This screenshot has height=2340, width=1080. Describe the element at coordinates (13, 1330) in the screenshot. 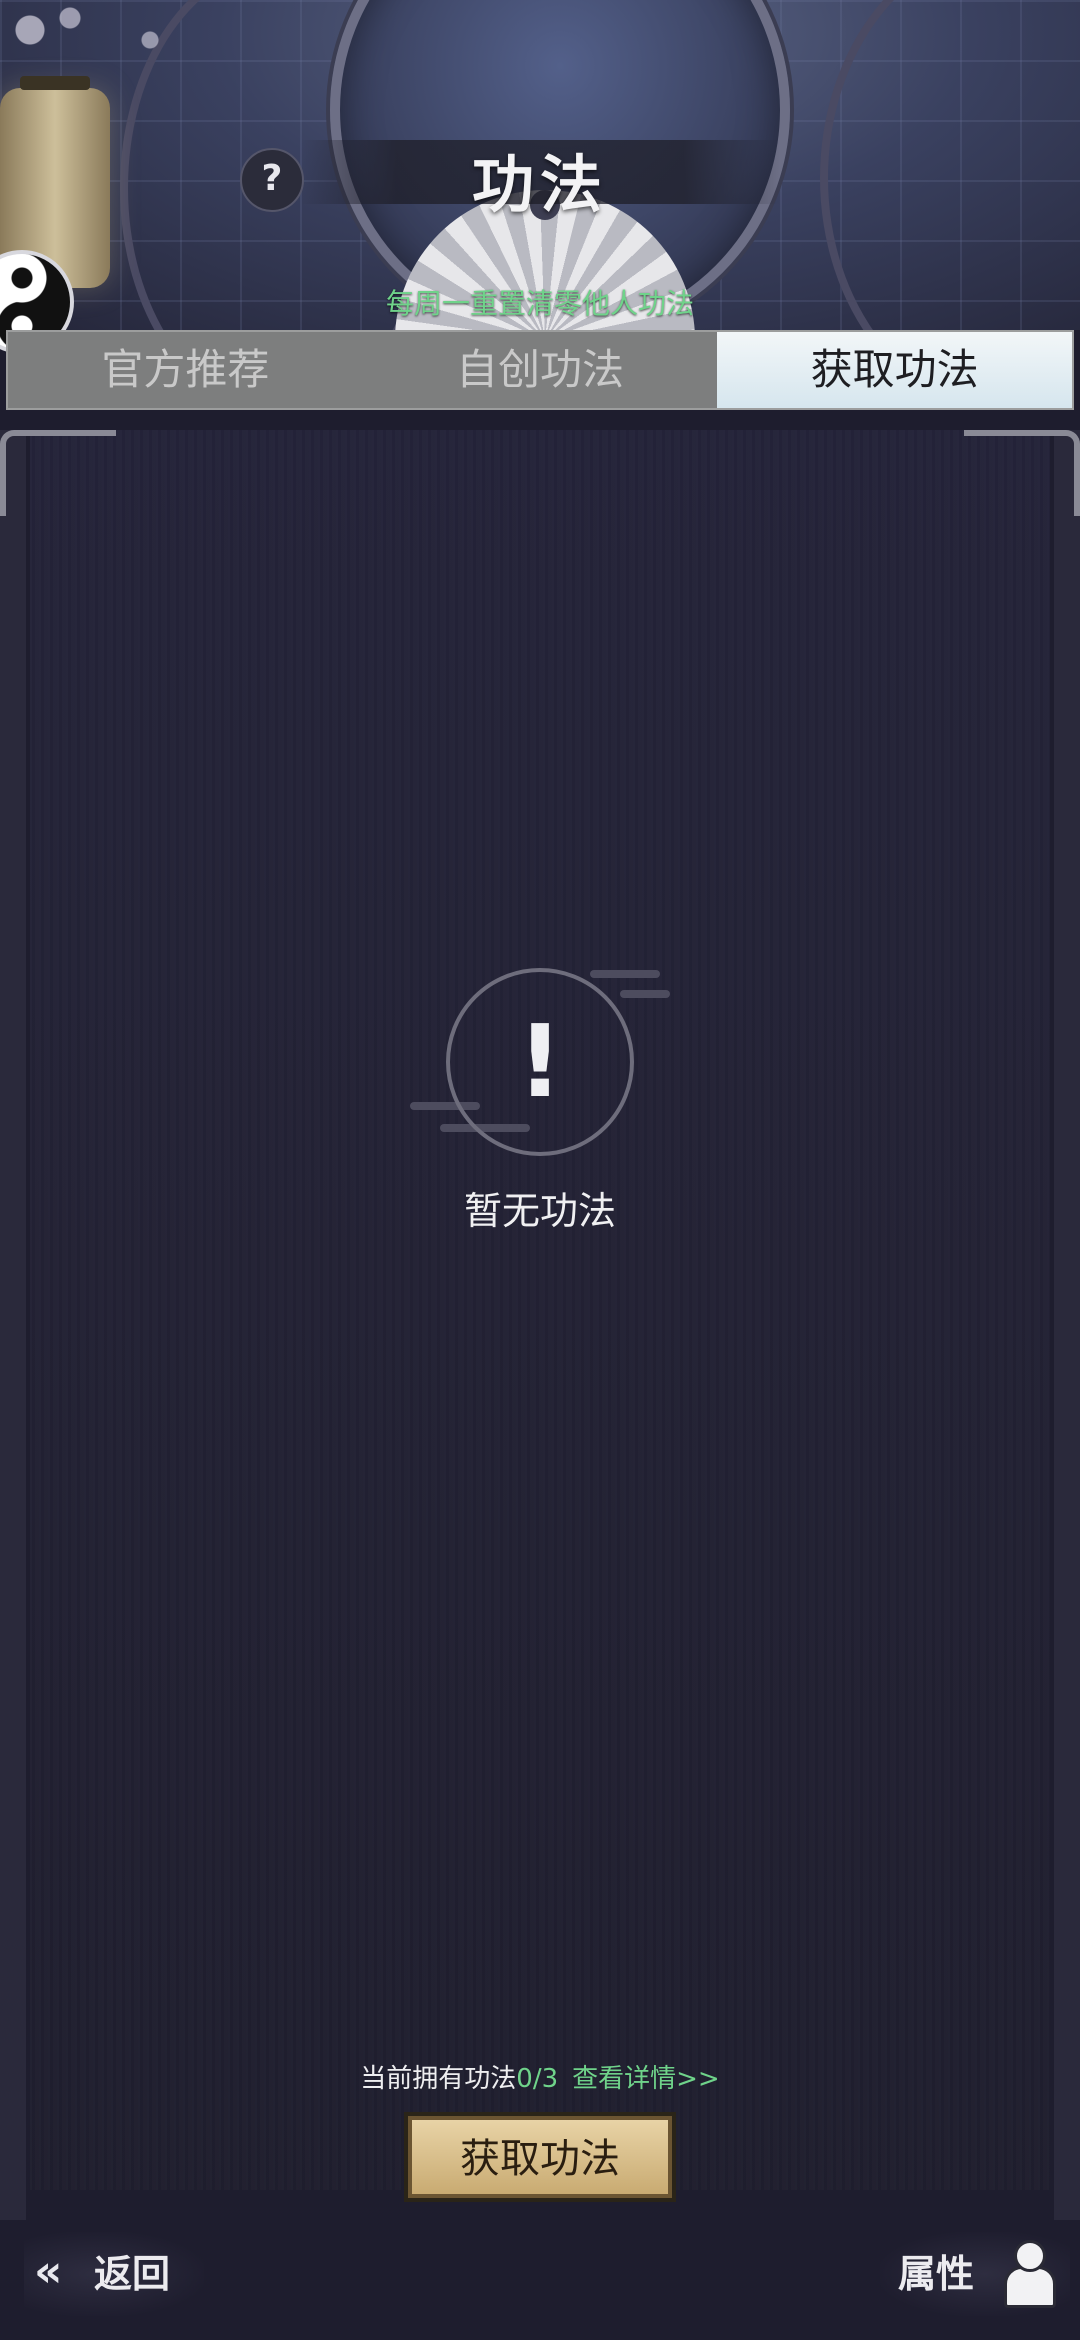

I see `panel-frame-left` at that location.